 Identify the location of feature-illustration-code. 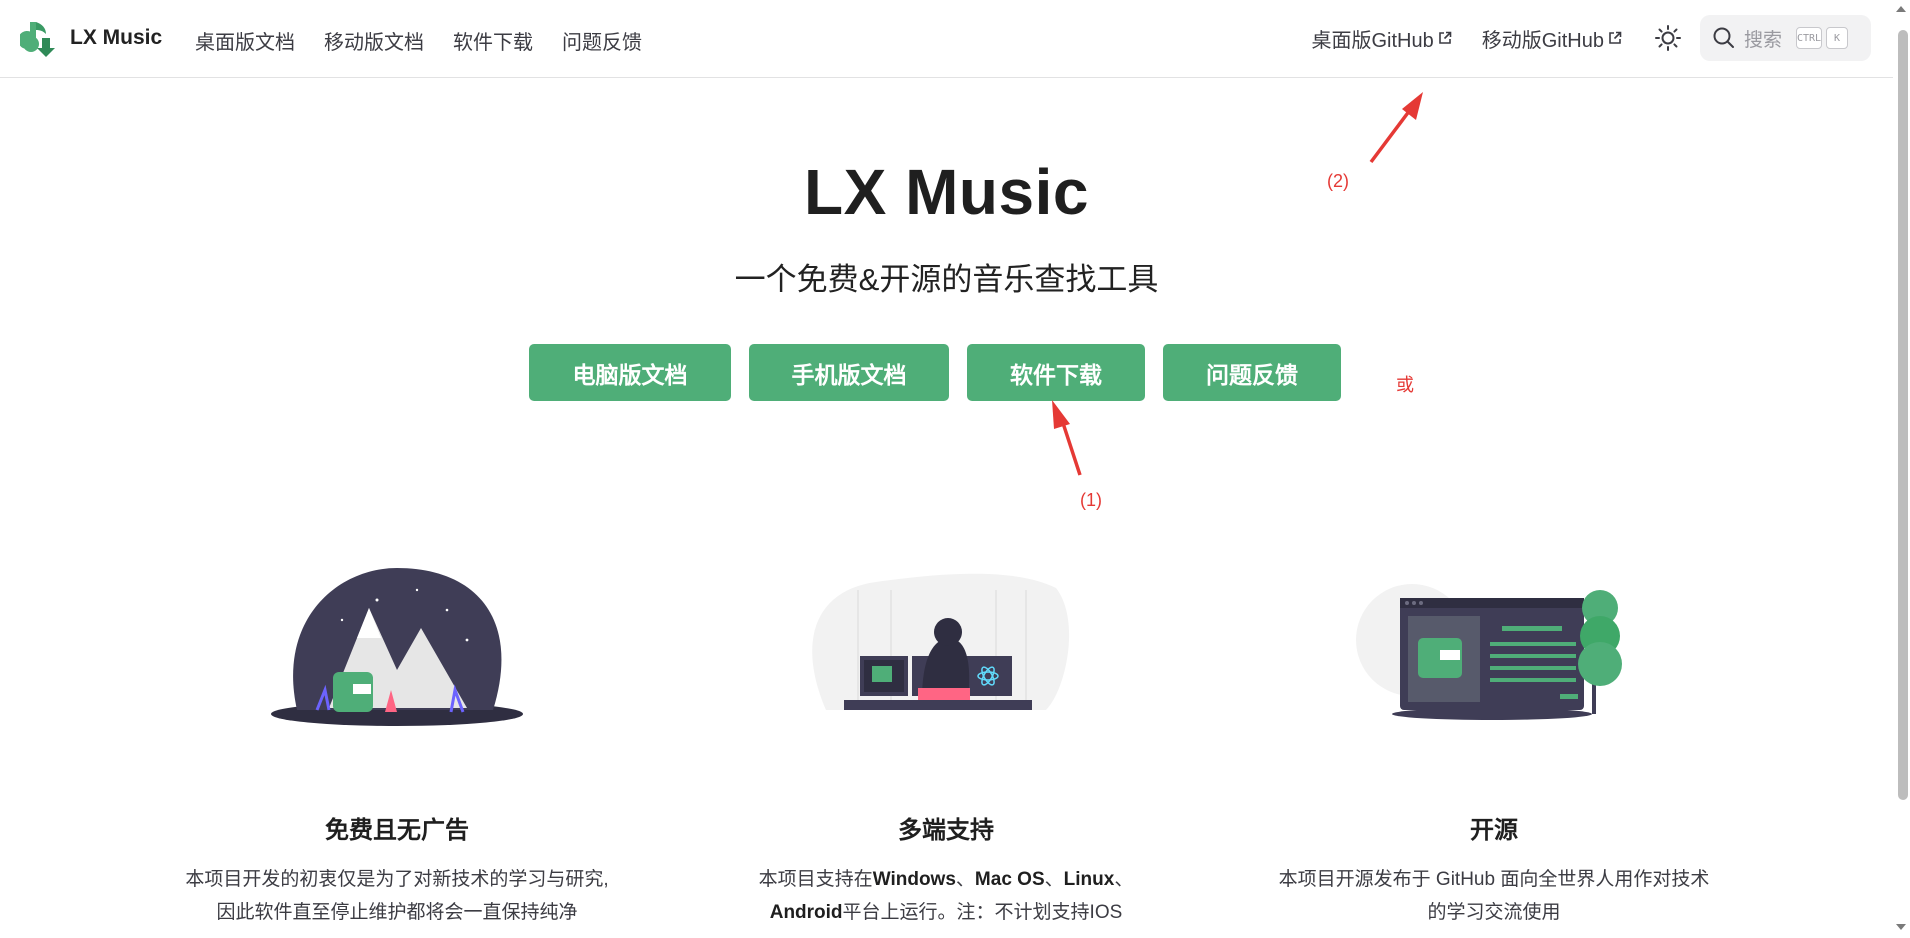
(1494, 645).